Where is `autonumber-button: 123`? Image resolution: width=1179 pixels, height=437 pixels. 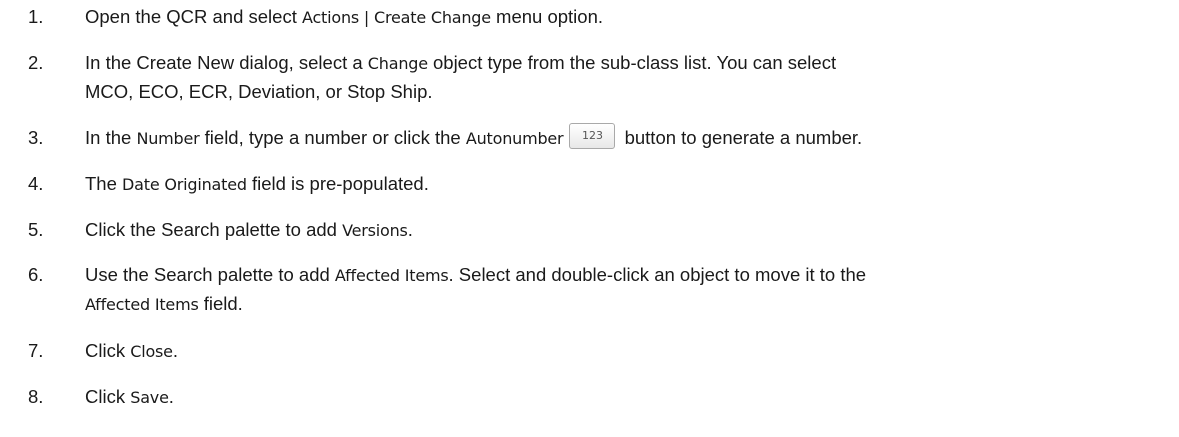
autonumber-button: 123 is located at coordinates (592, 136).